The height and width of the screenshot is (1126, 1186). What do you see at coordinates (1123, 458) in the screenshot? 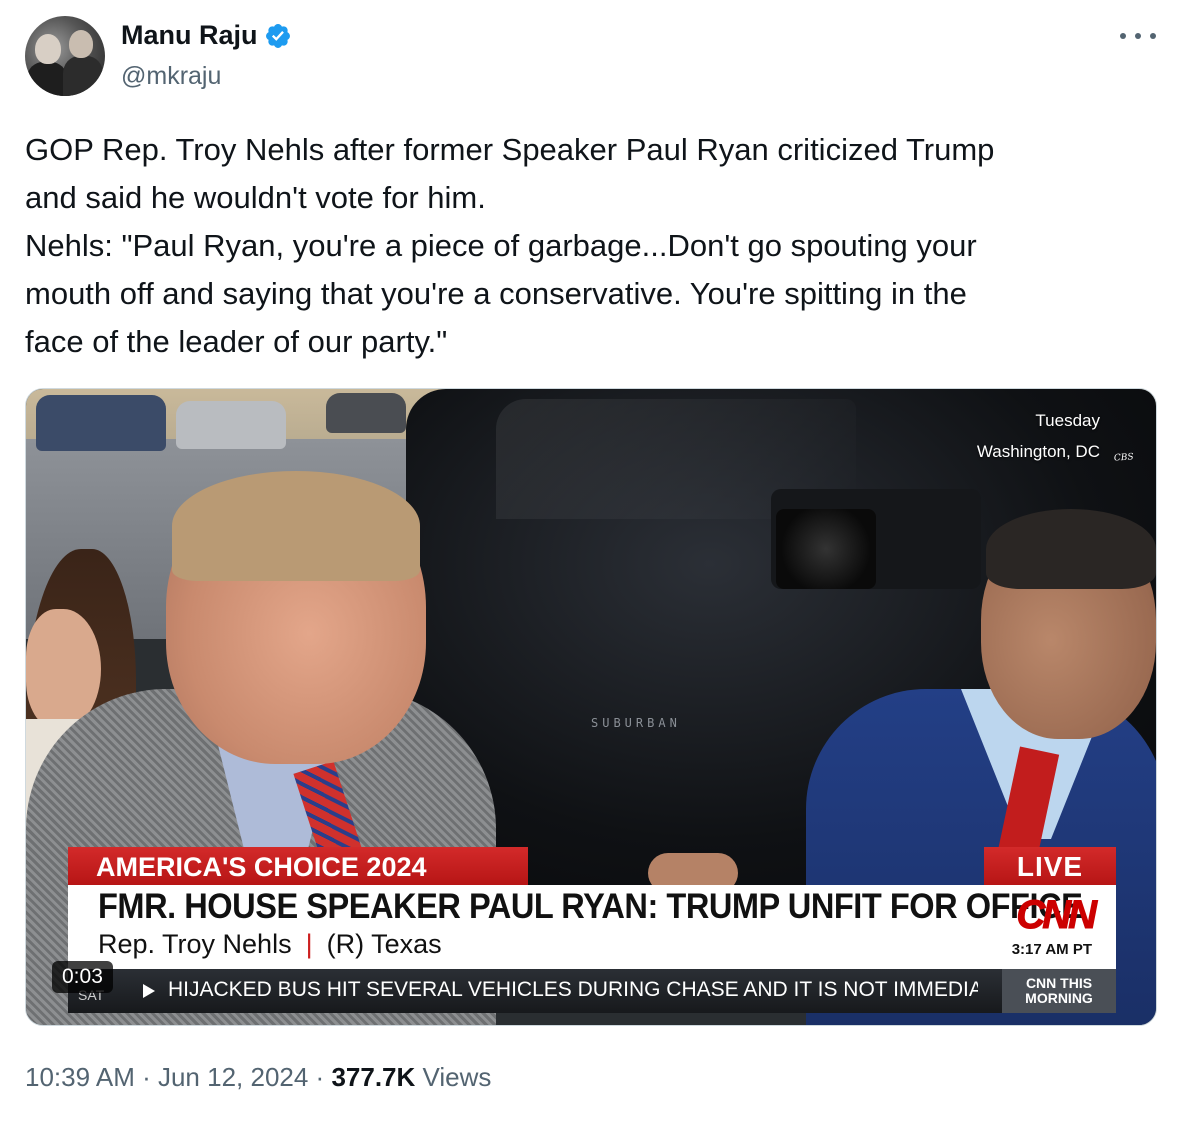
I see `mic-flag-text: CBS` at bounding box center [1123, 458].